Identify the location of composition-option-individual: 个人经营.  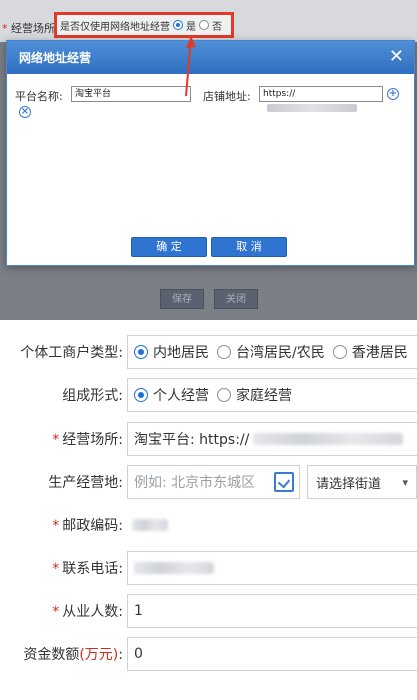
(171, 395).